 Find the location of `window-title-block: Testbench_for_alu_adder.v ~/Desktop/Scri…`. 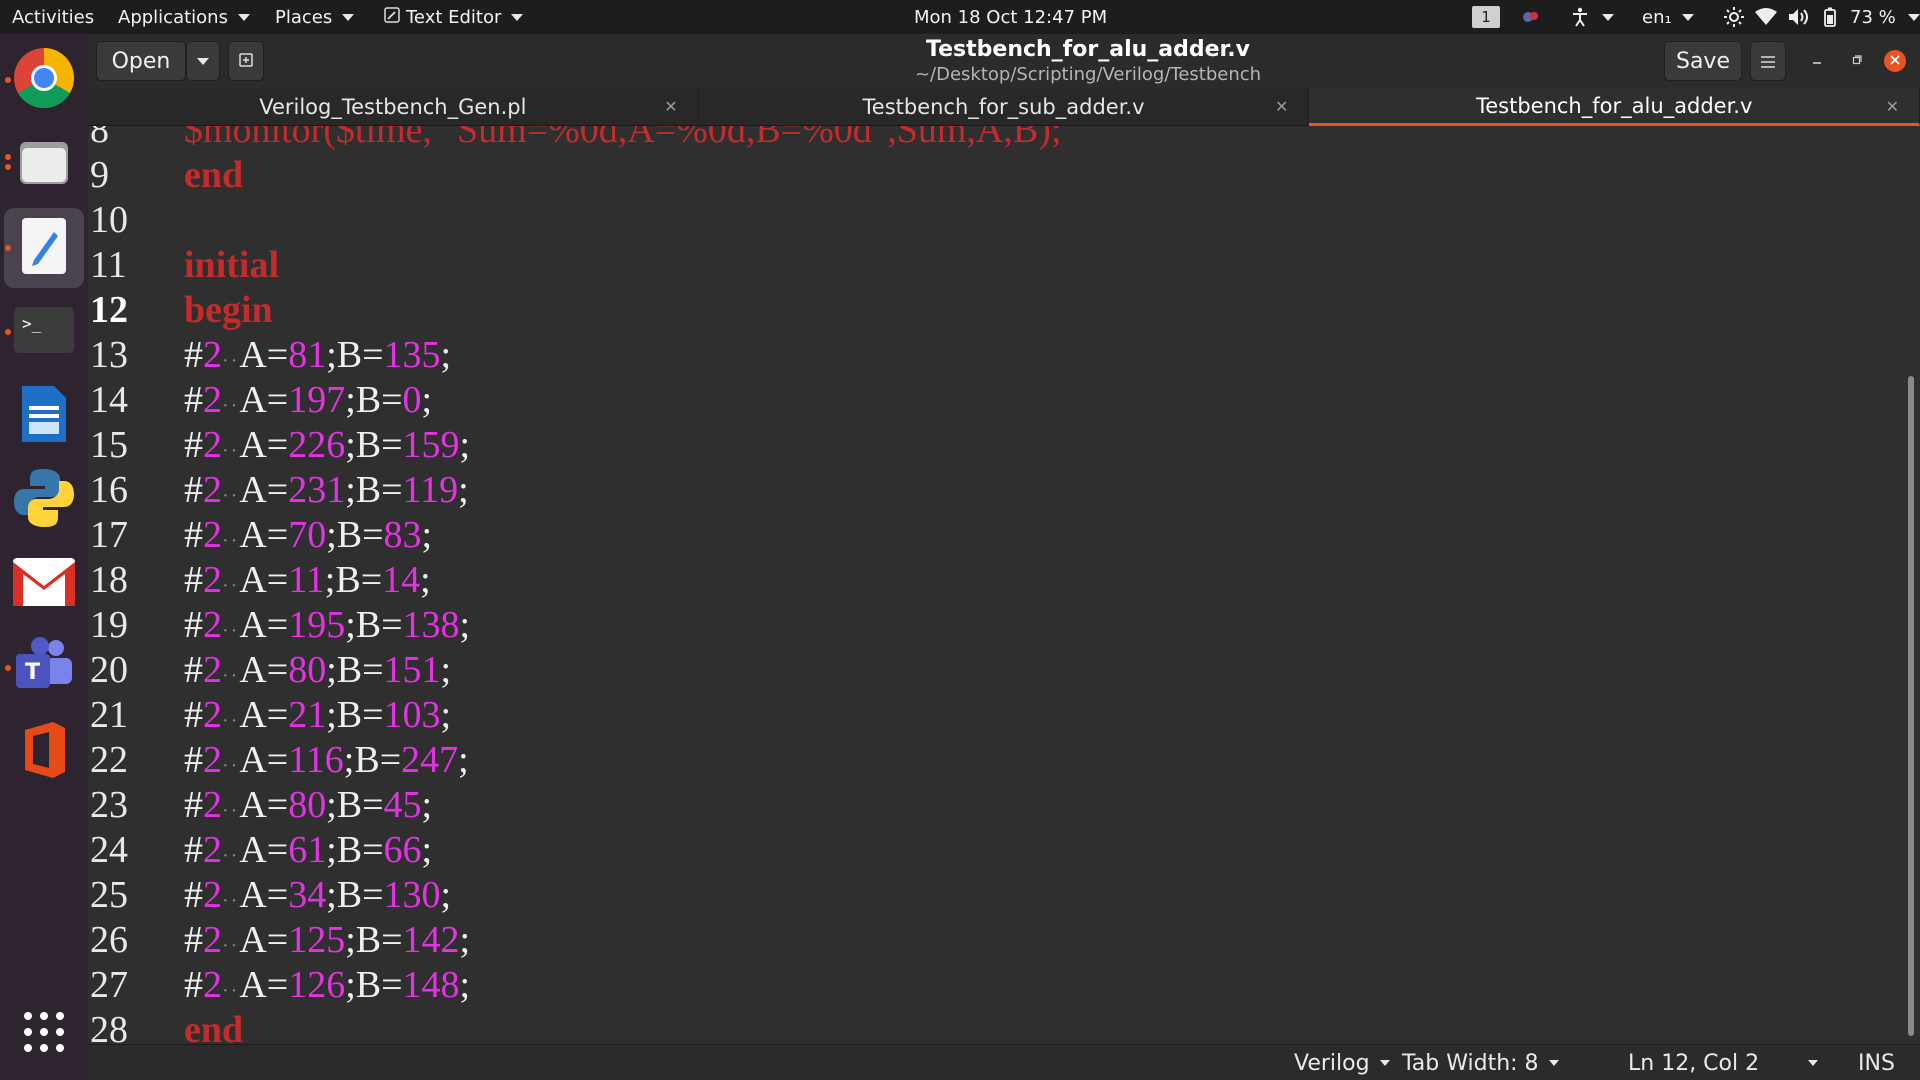

window-title-block: Testbench_for_alu_adder.v ~/Desktop/Scri… is located at coordinates (1088, 61).